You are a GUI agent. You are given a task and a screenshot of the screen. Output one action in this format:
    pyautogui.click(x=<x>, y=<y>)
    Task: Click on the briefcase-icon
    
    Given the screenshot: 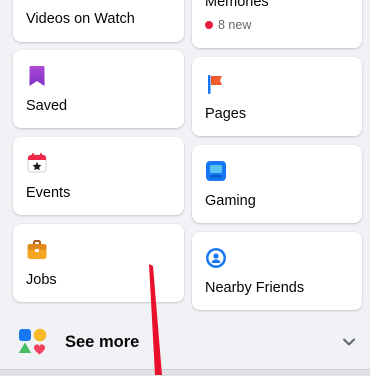 What is the action you would take?
    pyautogui.click(x=37, y=249)
    